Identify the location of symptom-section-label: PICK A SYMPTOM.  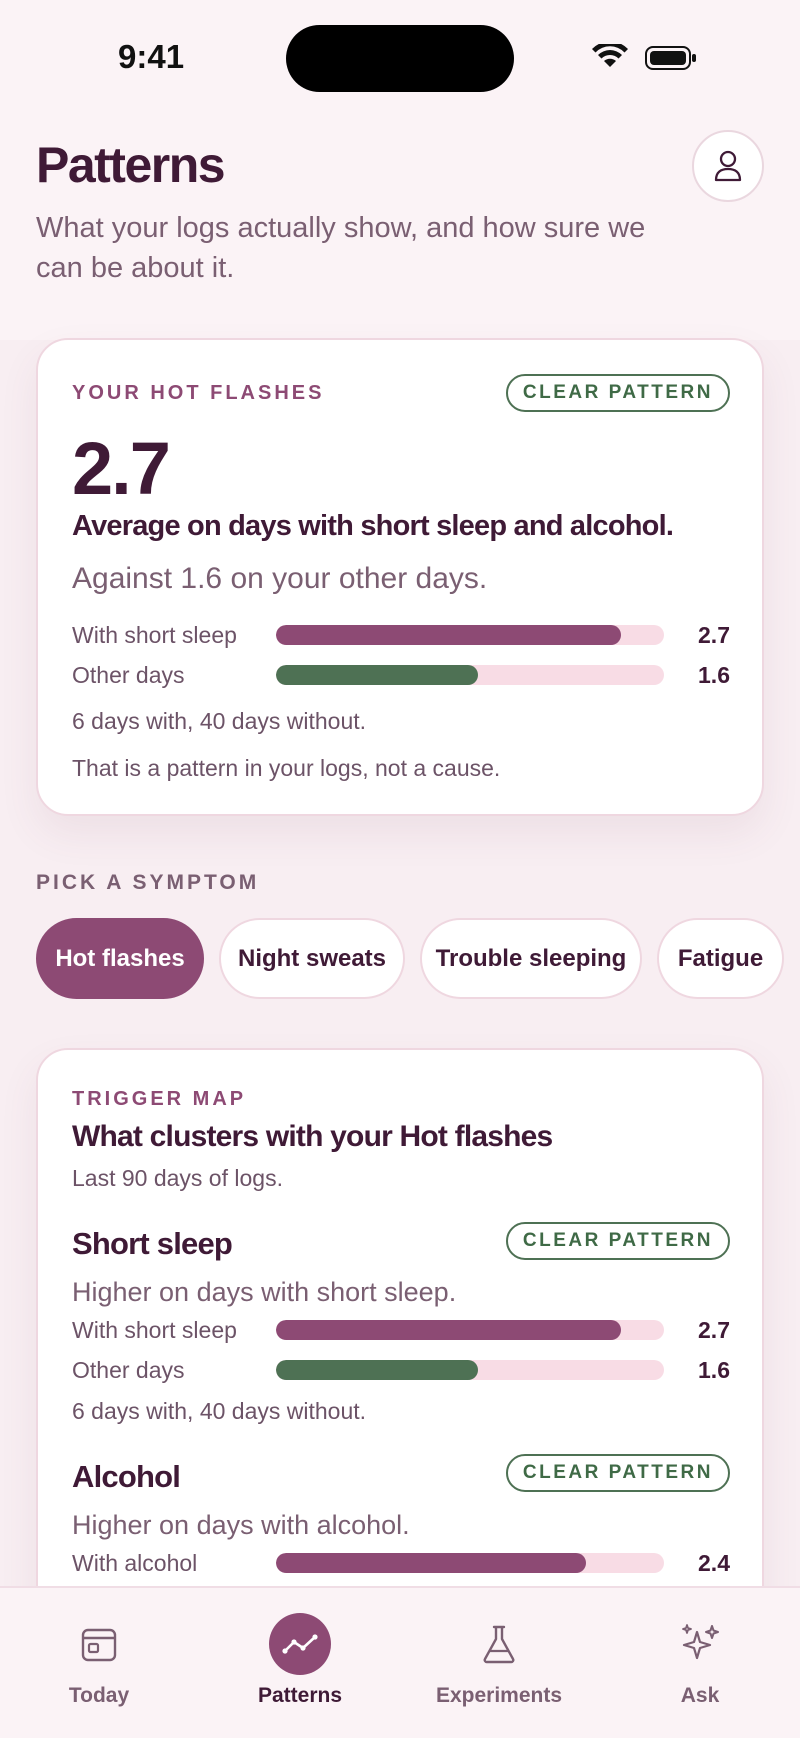
(148, 882).